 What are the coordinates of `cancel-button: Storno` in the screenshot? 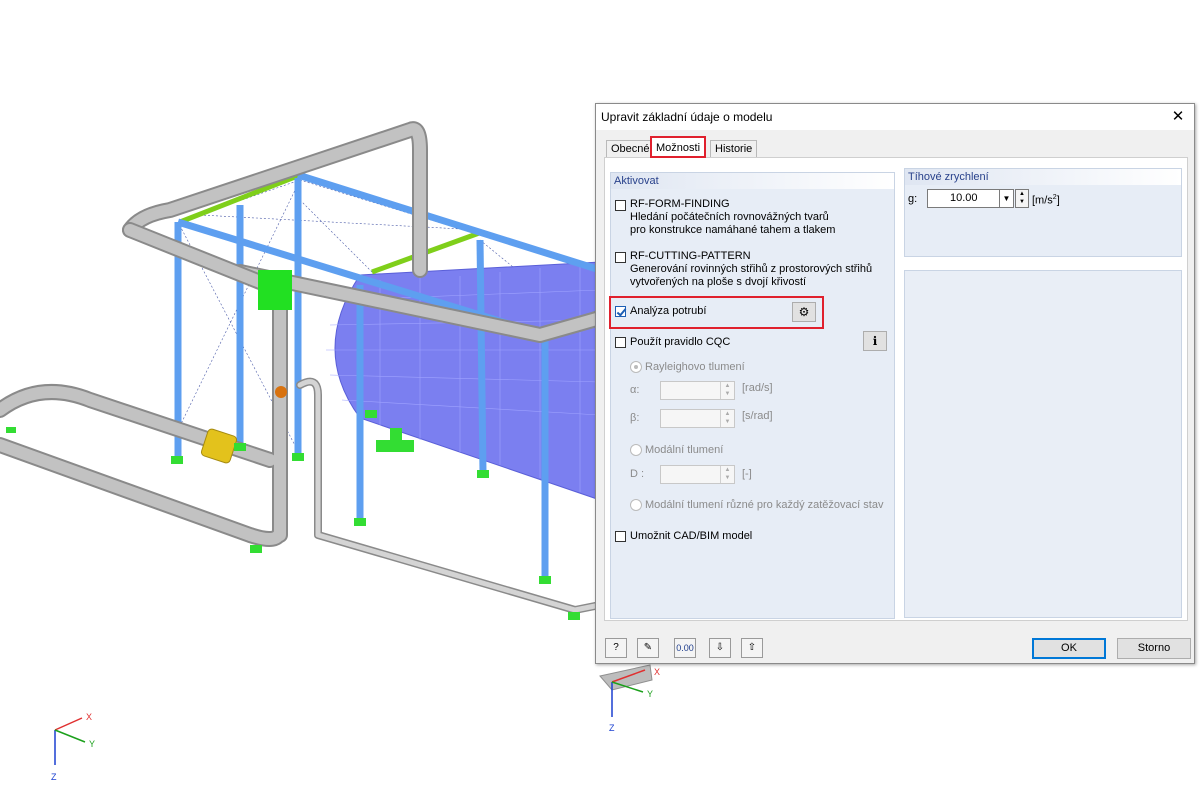 It's located at (1154, 648).